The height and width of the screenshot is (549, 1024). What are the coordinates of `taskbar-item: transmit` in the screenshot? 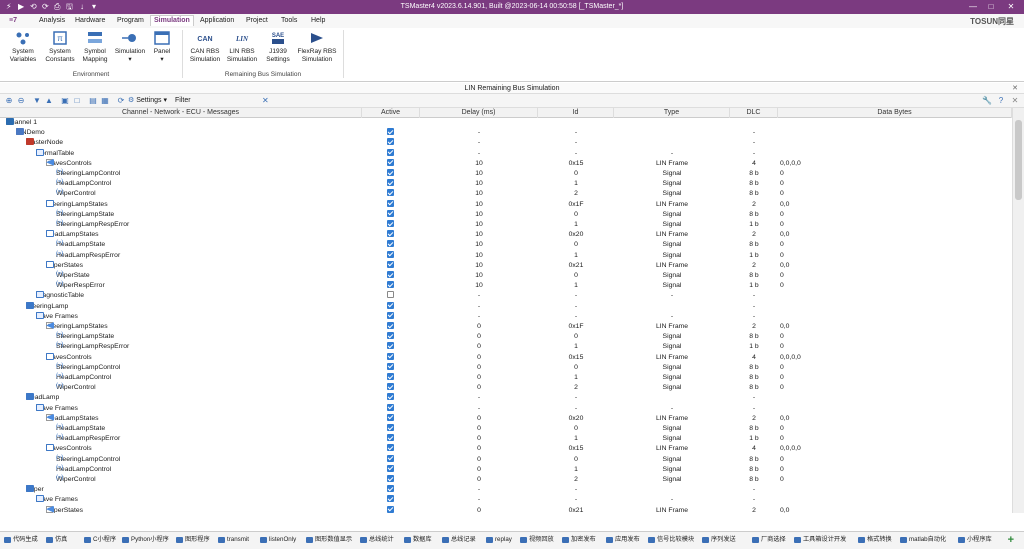 It's located at (233, 540).